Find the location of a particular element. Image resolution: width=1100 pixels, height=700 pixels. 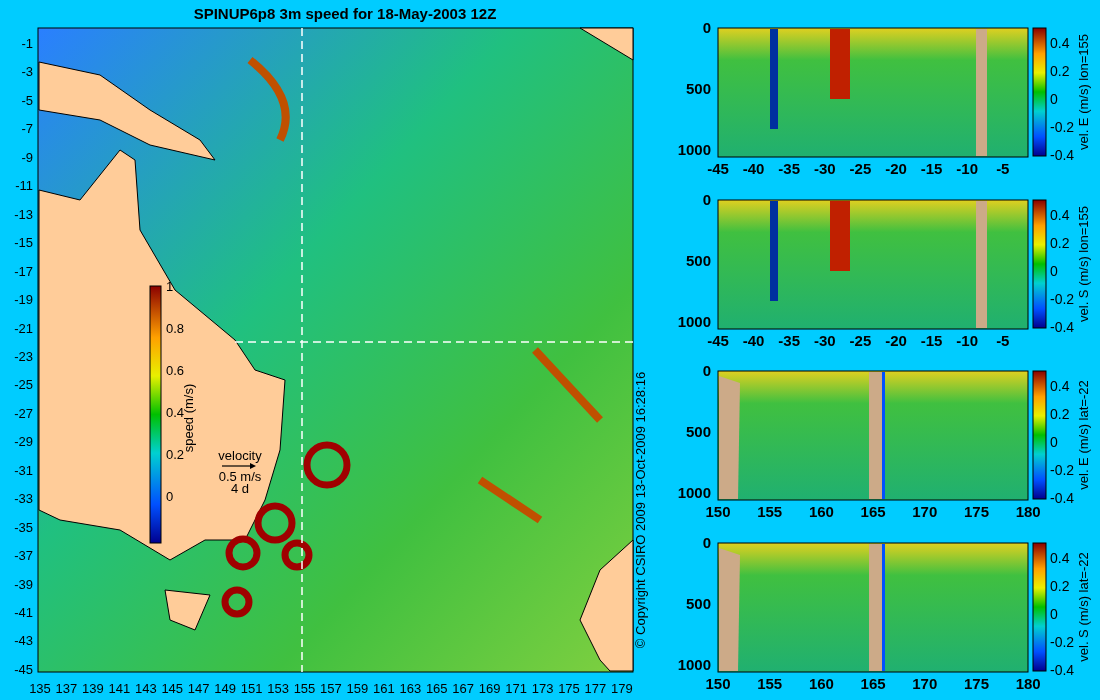

colorbar-label: vel. E (m/s) lon=155 is located at coordinates (1083, 92).